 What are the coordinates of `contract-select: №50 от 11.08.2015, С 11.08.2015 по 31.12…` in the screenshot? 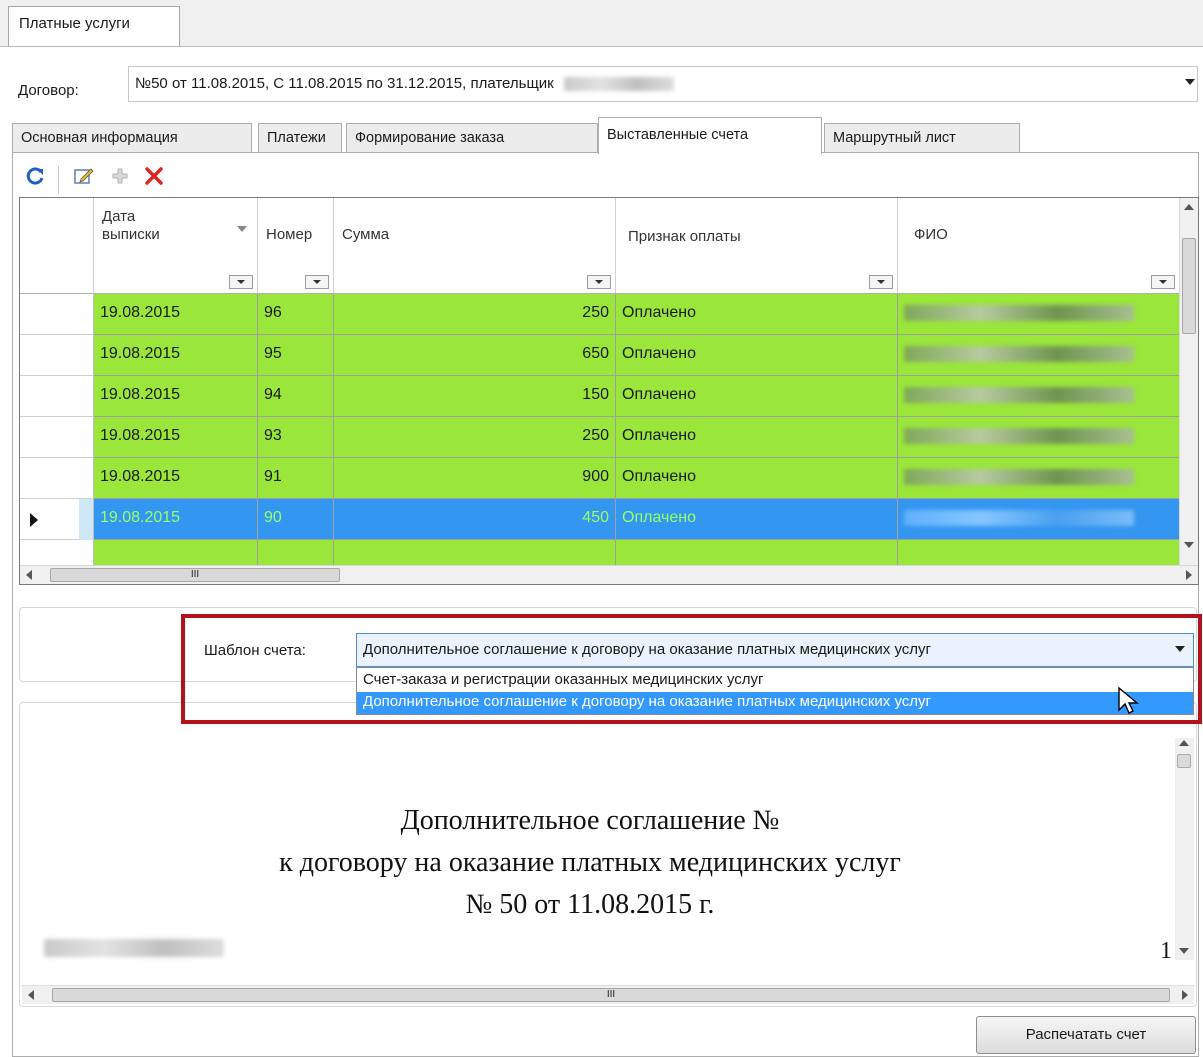 It's located at (663, 84).